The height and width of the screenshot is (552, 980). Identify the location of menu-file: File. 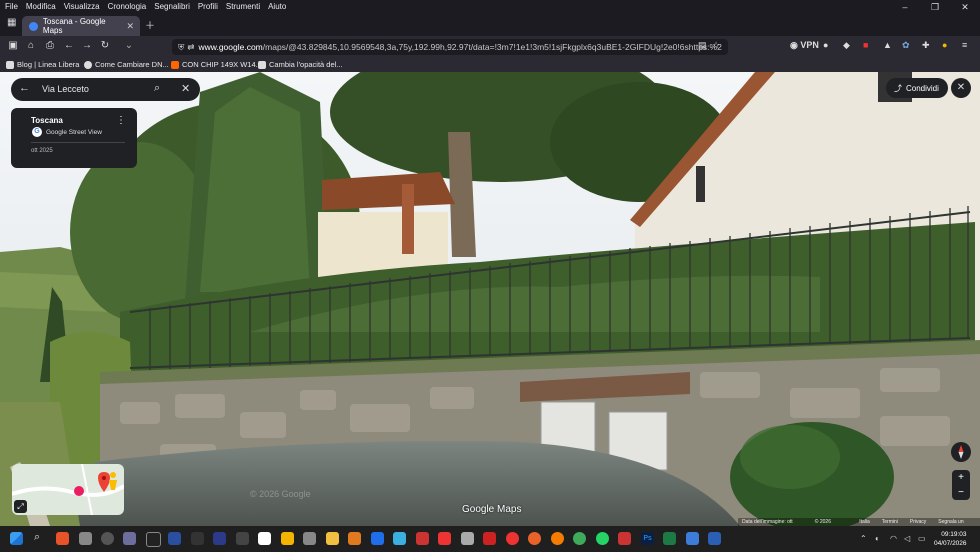
(10, 5).